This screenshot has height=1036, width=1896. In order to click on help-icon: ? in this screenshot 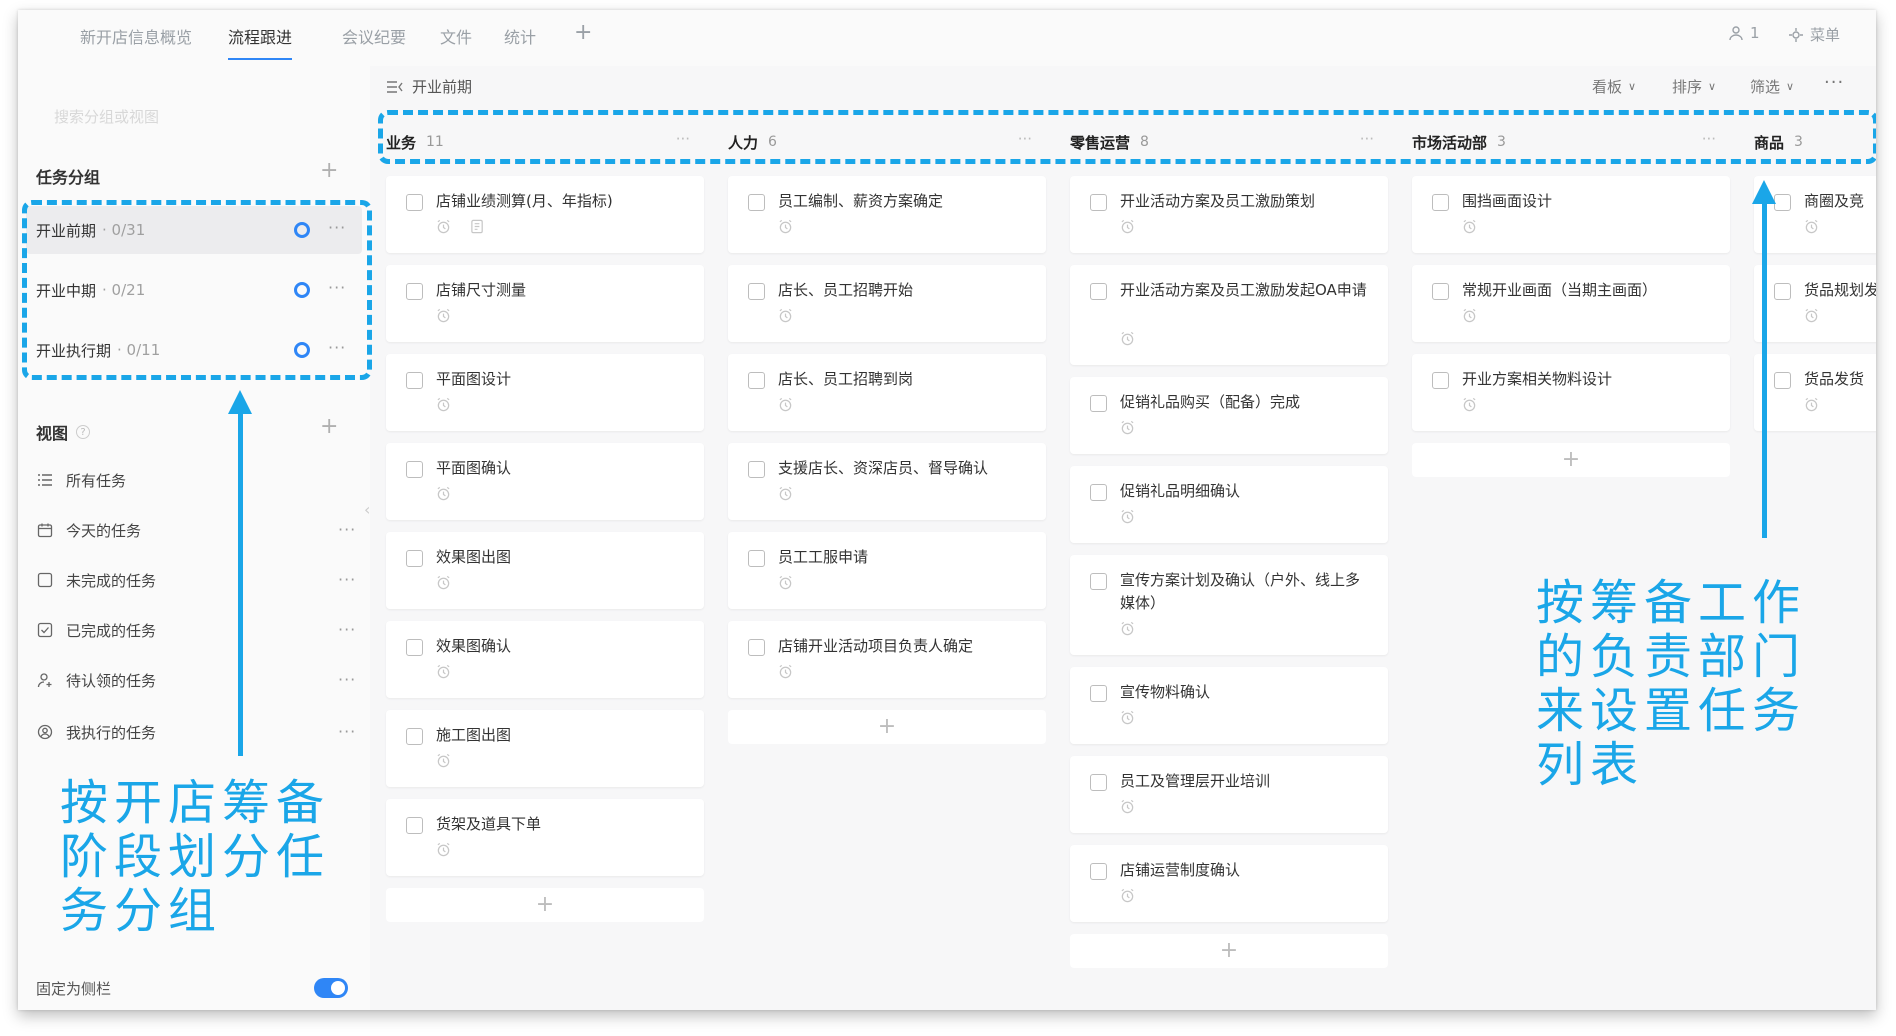, I will do `click(83, 432)`.